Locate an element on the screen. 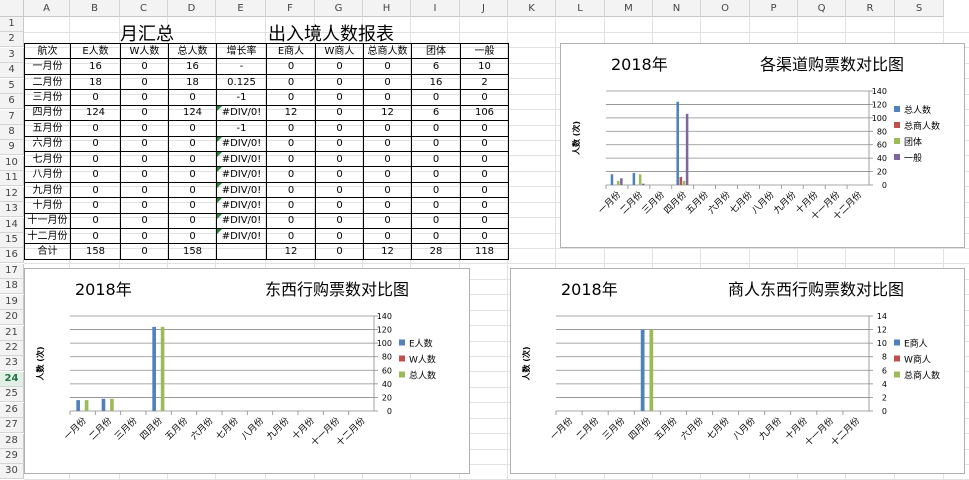 This screenshot has width=969, height=480. row-header-17: 17 is located at coordinates (12, 271).